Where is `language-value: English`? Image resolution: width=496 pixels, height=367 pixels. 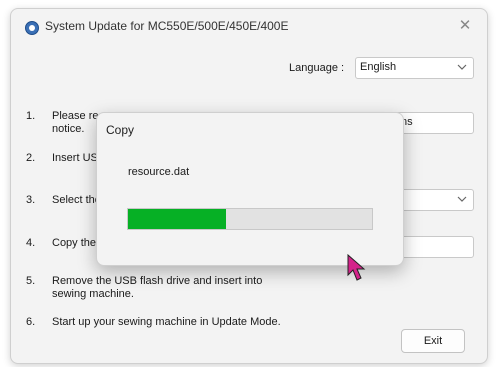
language-value: English is located at coordinates (378, 67).